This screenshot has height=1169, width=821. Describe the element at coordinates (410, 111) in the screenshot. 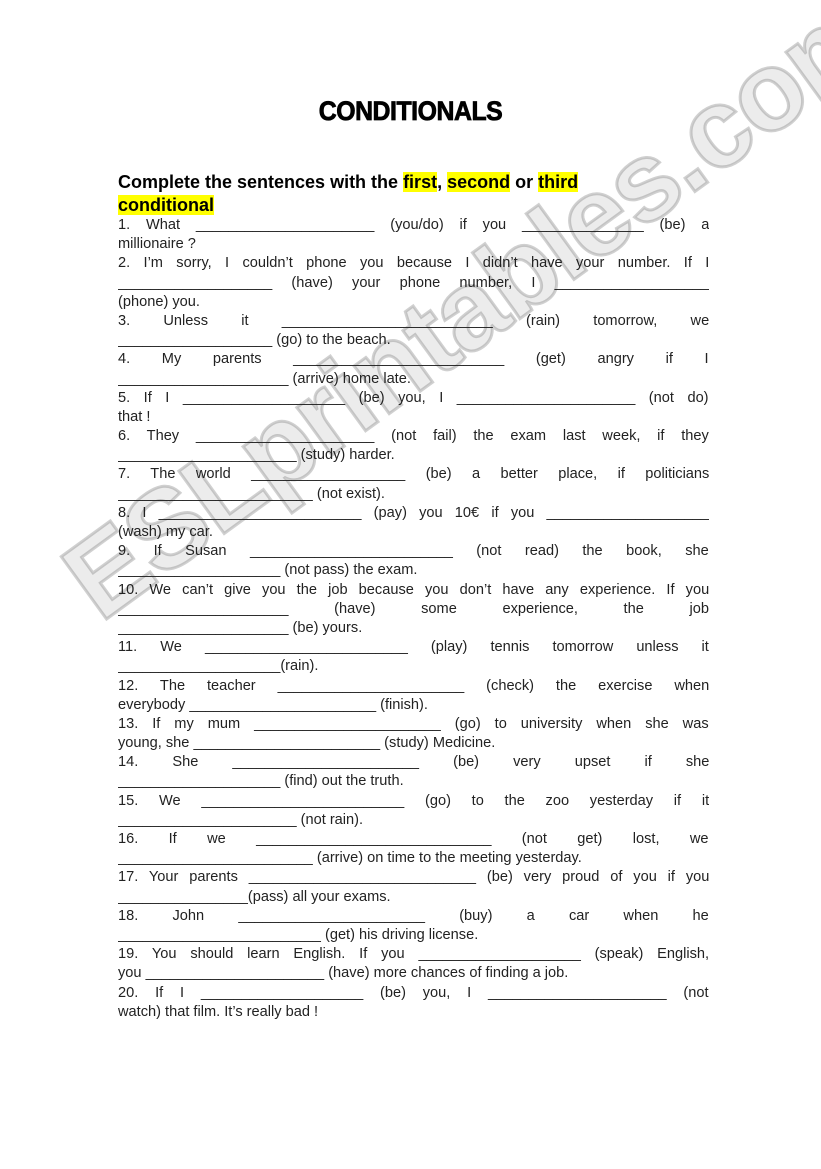

I see `page-title: CONDITIONALS` at that location.